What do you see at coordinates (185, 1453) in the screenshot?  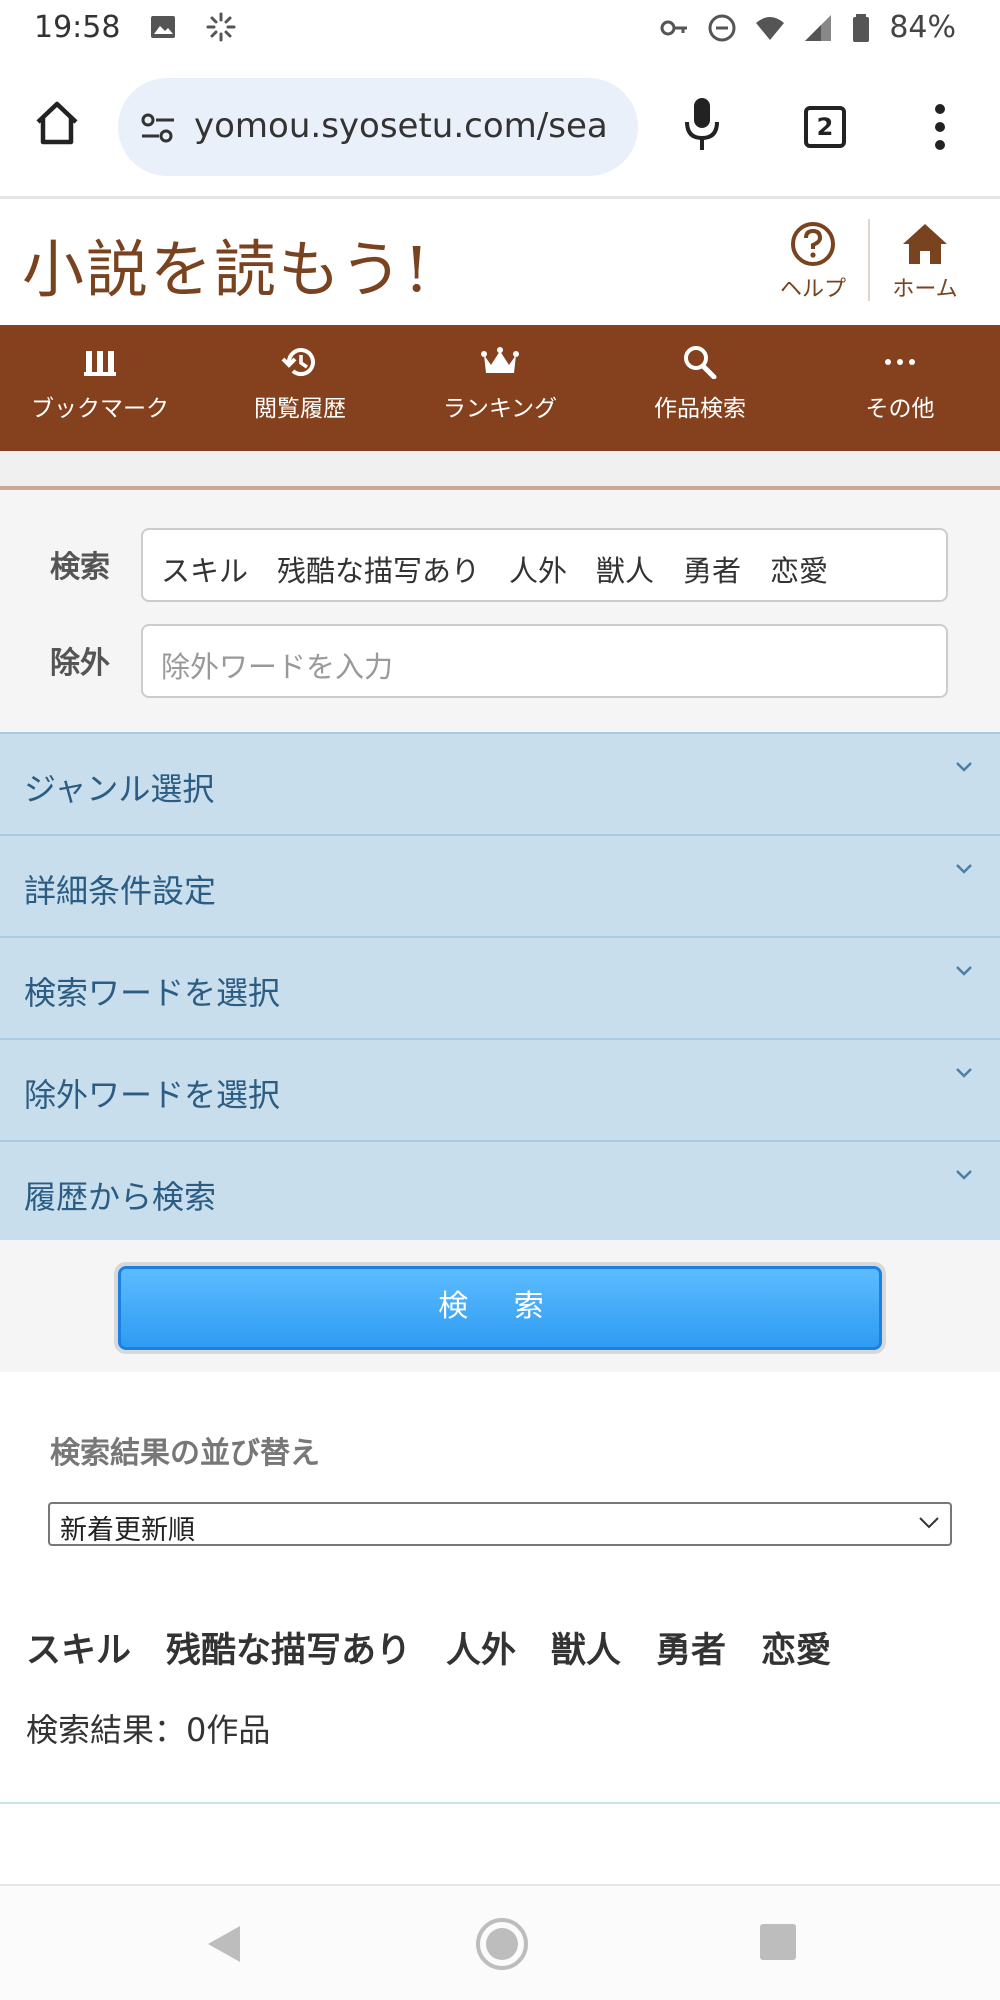 I see `sort-title: 検索結果の並び替え` at bounding box center [185, 1453].